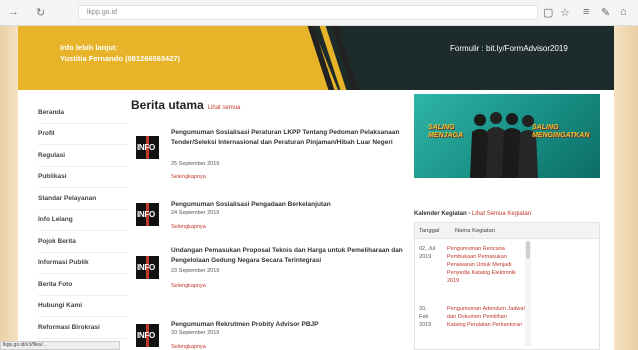  What do you see at coordinates (83, 306) in the screenshot?
I see `sidebar-item-hubungi-kami: Hubungi Kami` at bounding box center [83, 306].